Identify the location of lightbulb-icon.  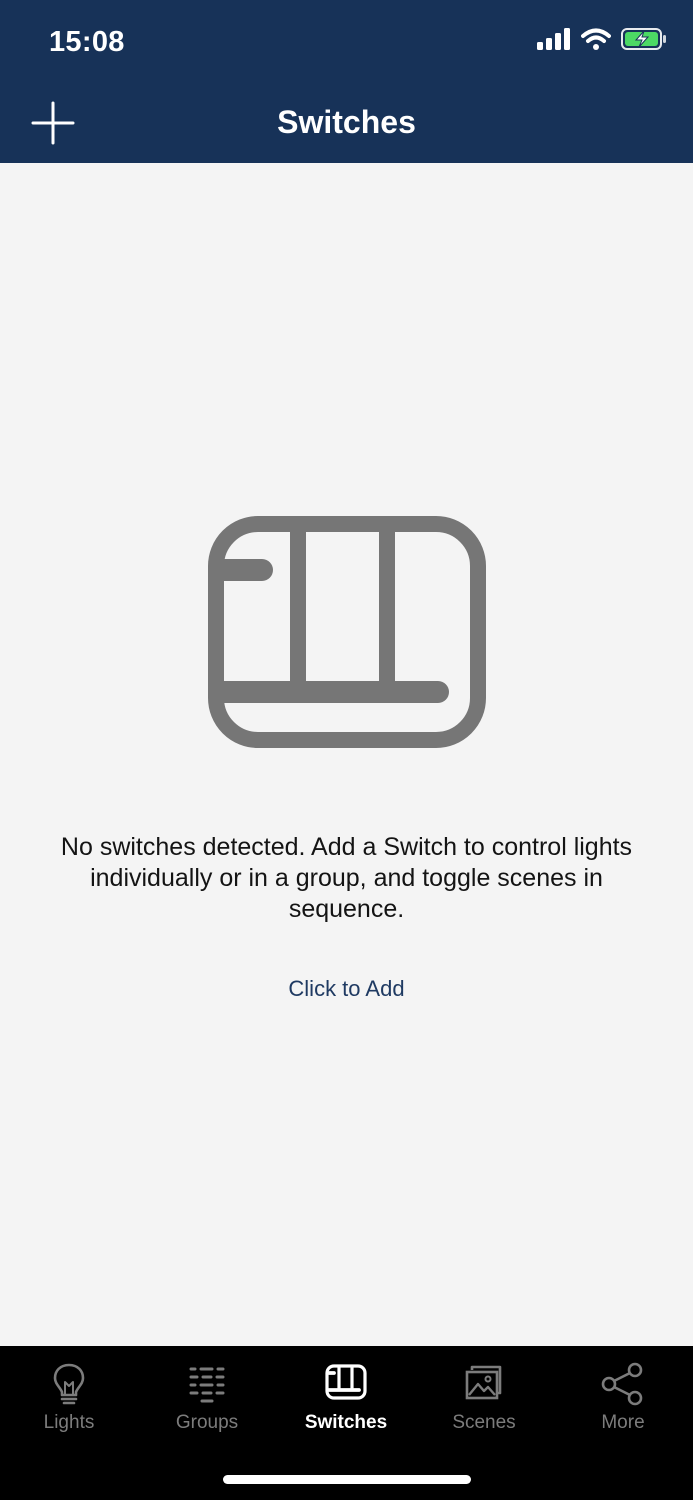
(69, 1384).